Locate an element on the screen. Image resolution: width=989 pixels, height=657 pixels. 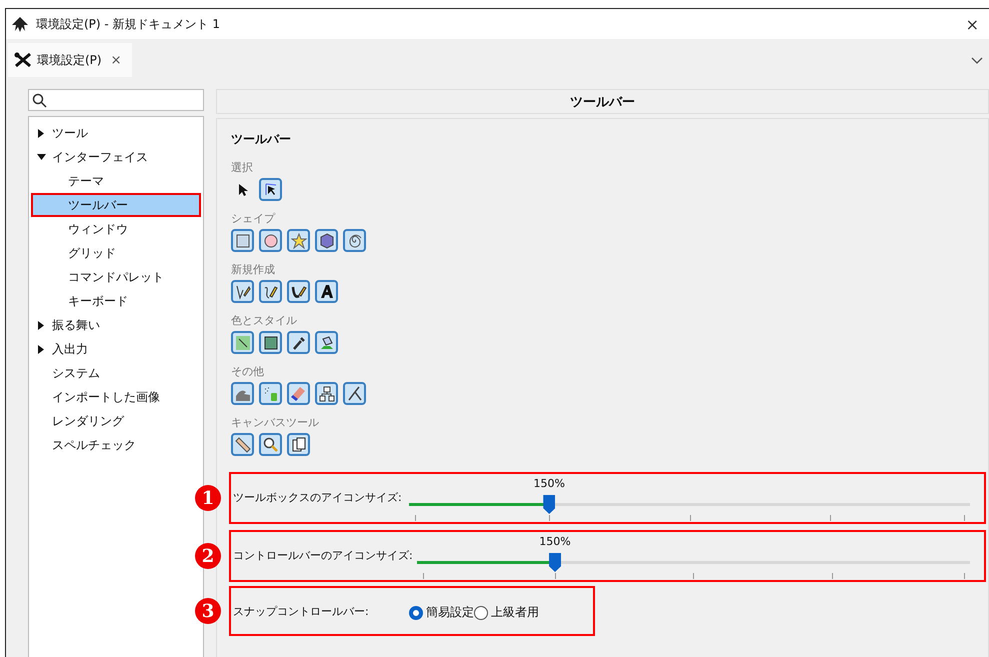
callout-number: 1 is located at coordinates (208, 498).